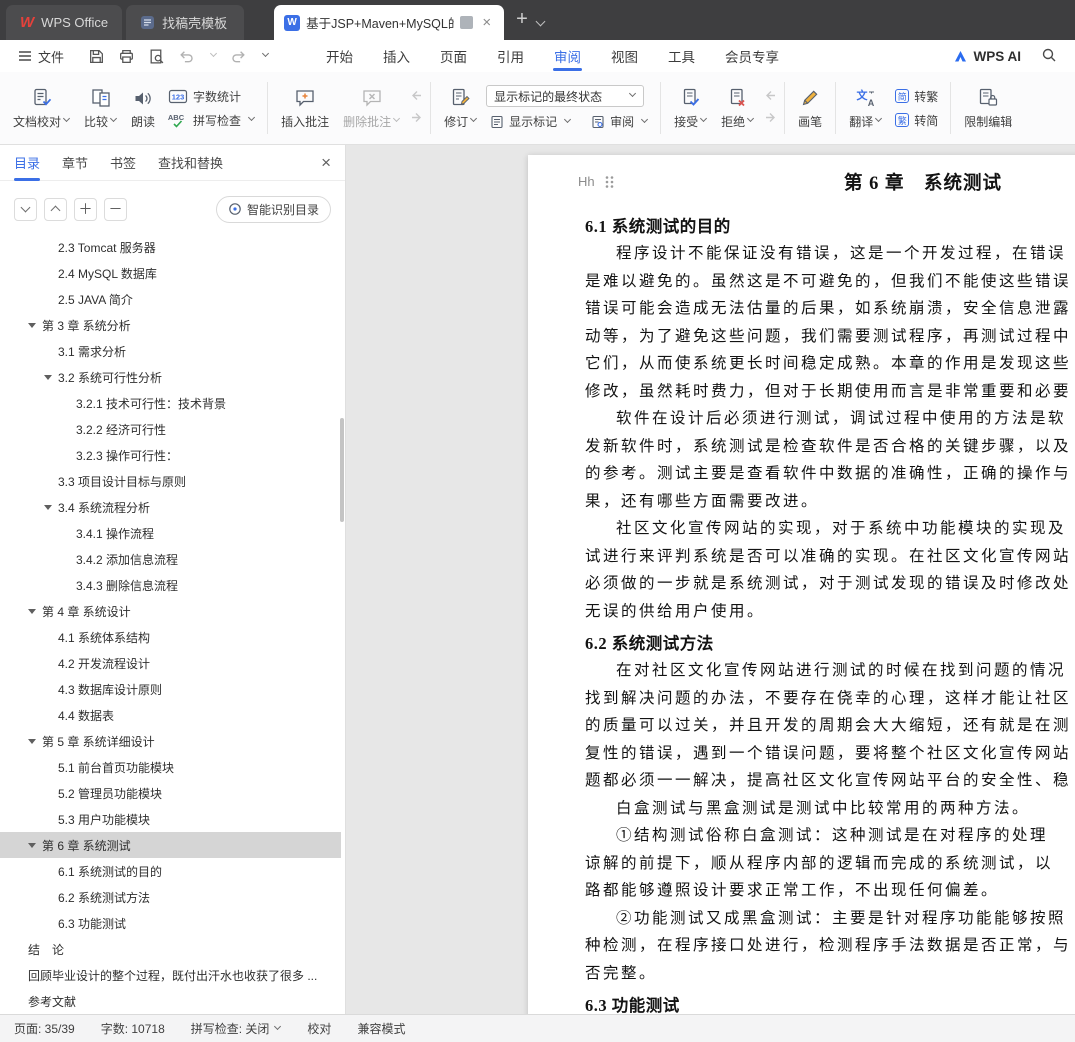 The width and height of the screenshot is (1075, 1042). What do you see at coordinates (170, 533) in the screenshot?
I see `toc-item: 3.4.1 操作流程` at bounding box center [170, 533].